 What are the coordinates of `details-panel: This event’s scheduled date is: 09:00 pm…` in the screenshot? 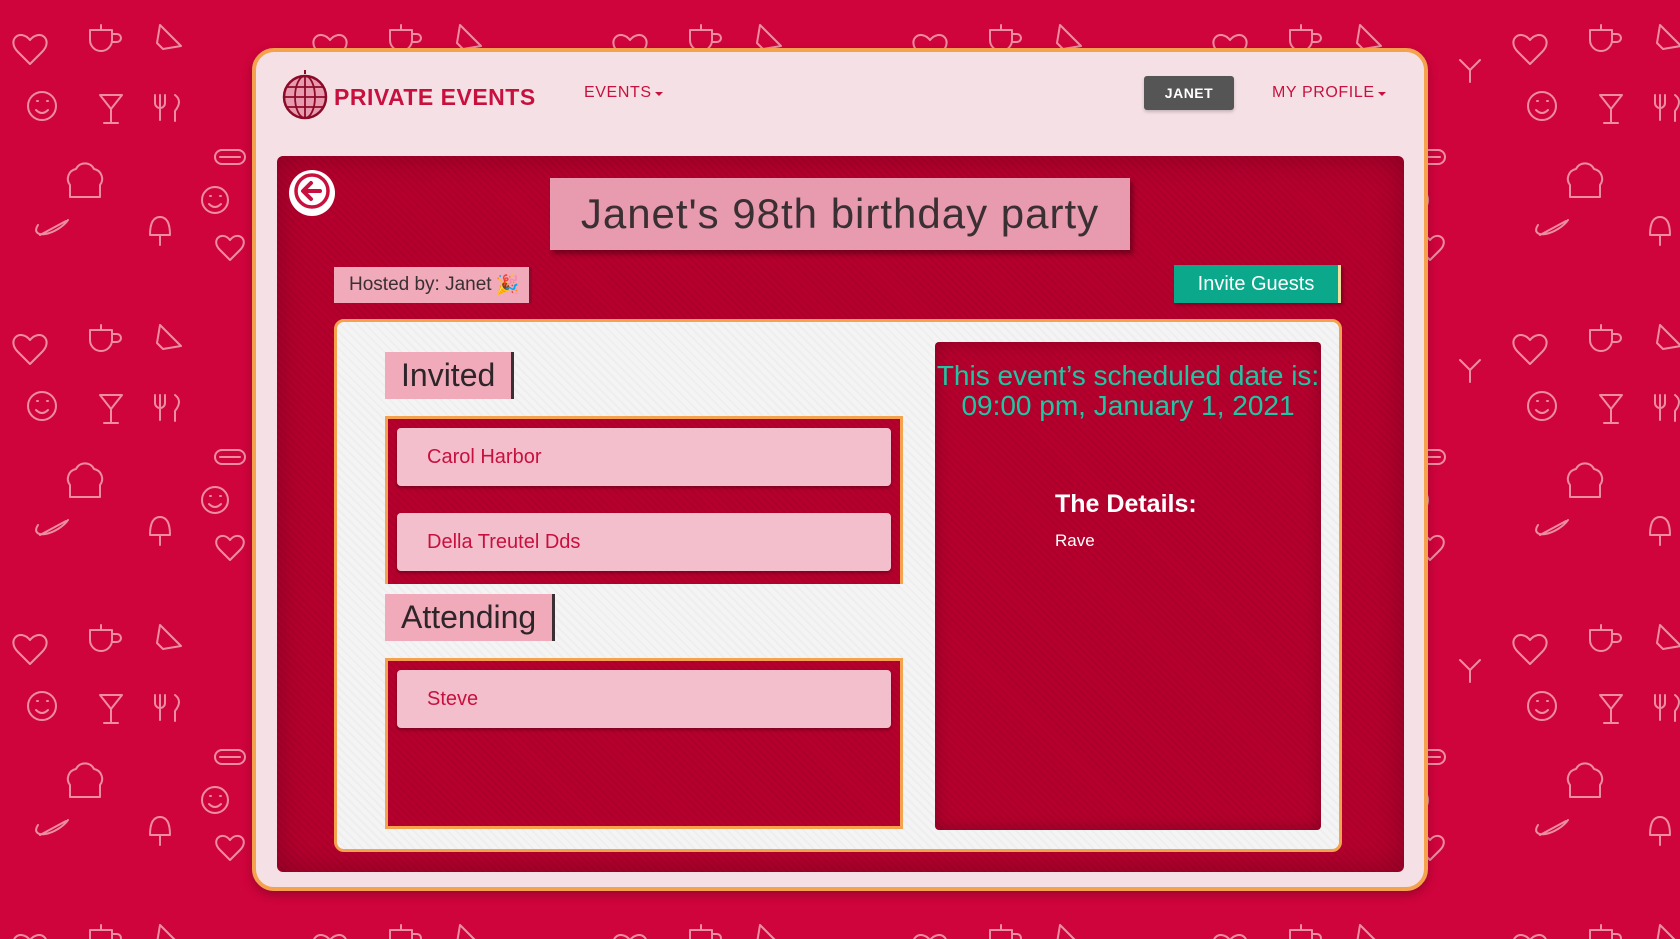 It's located at (1128, 586).